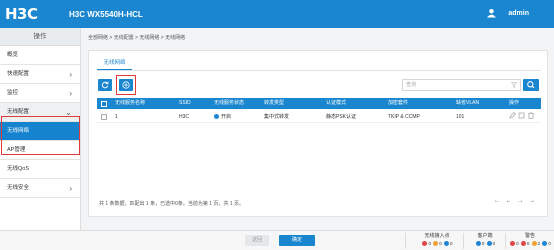 This screenshot has width=554, height=250. Describe the element at coordinates (40, 93) in the screenshot. I see `sidebar-item-monitor: 监控 ›` at that location.